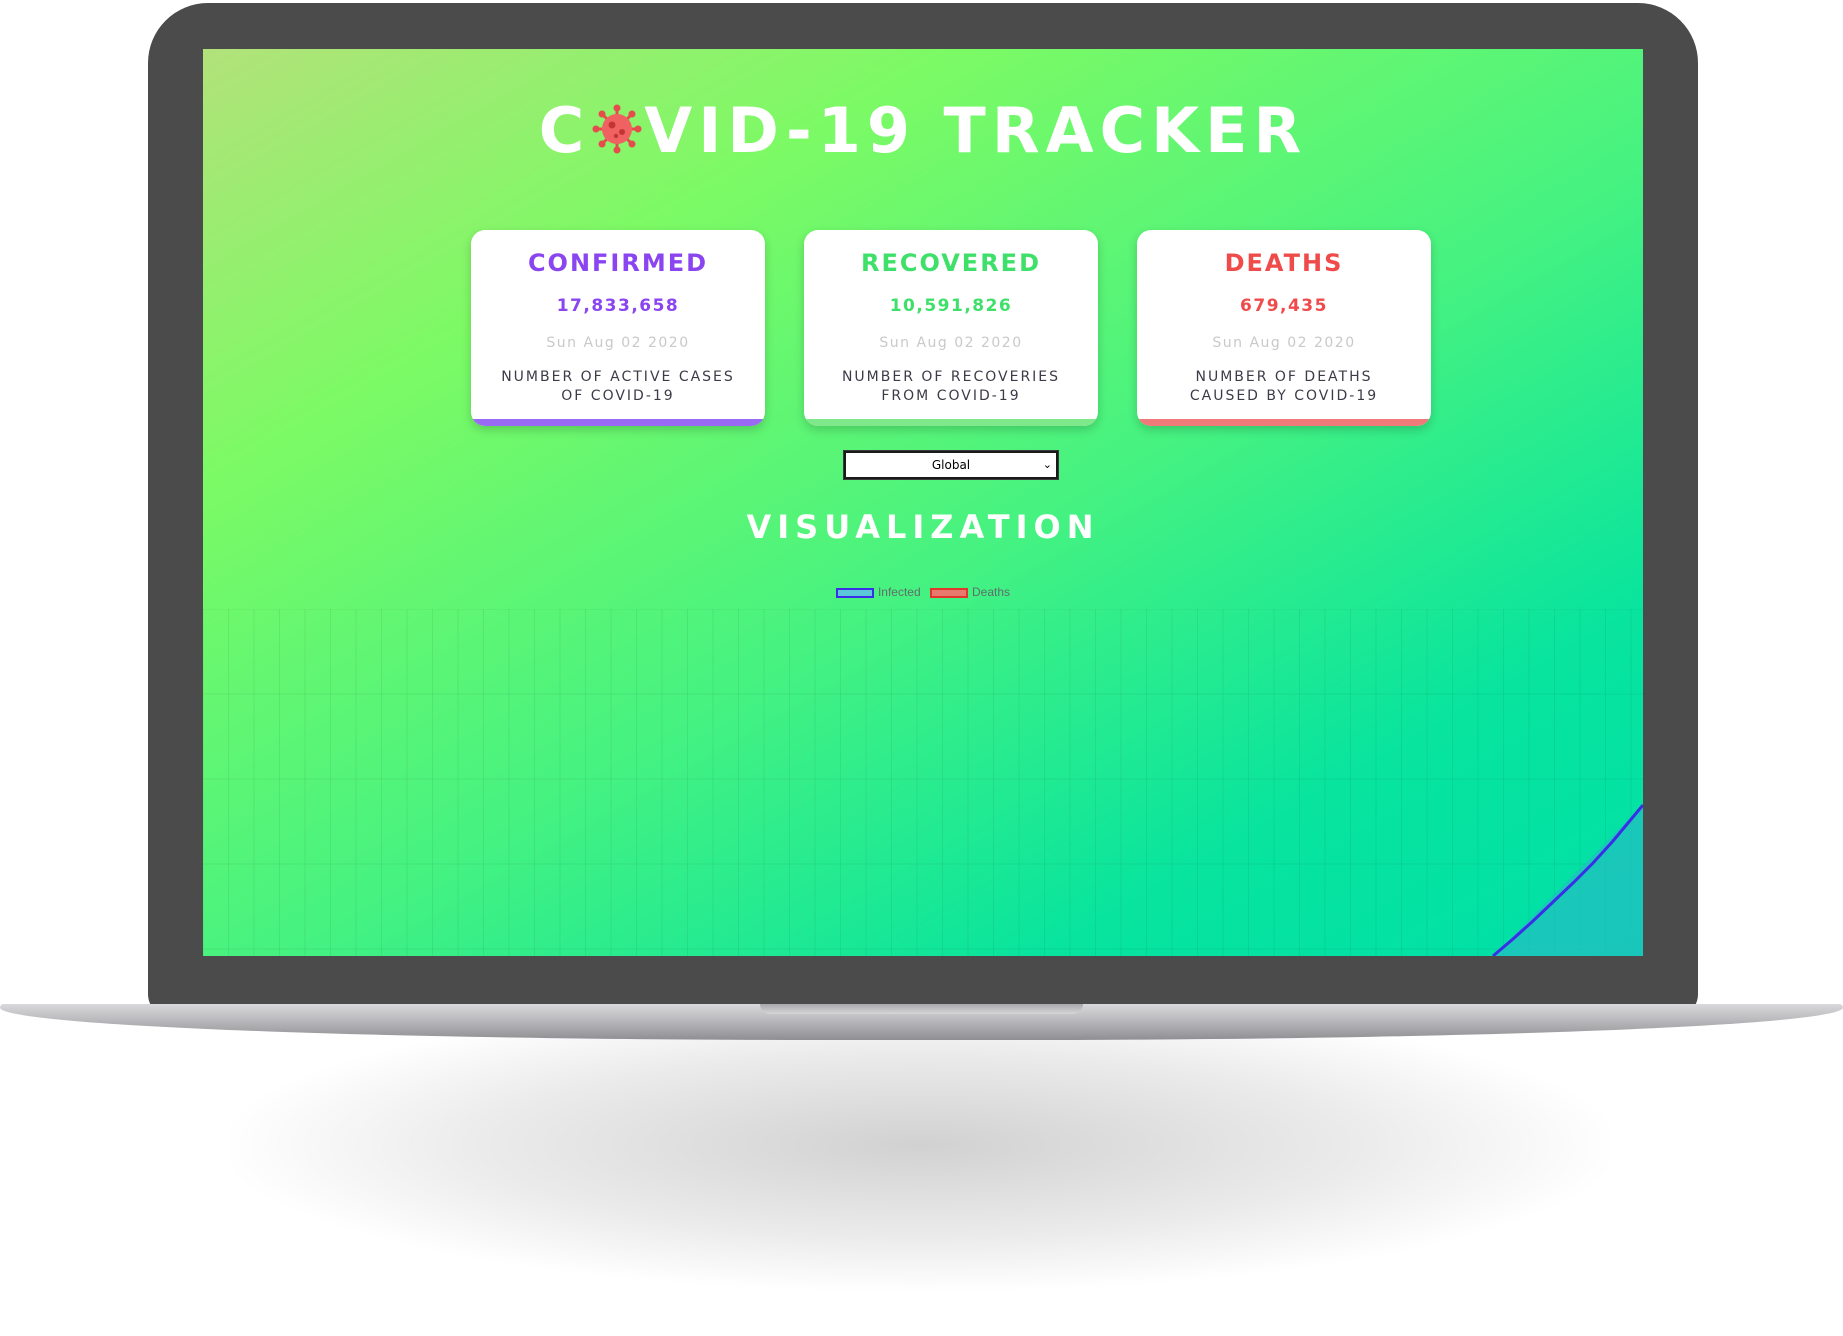 This screenshot has height=1336, width=1843. I want to click on country-select-value: Global, so click(951, 465).